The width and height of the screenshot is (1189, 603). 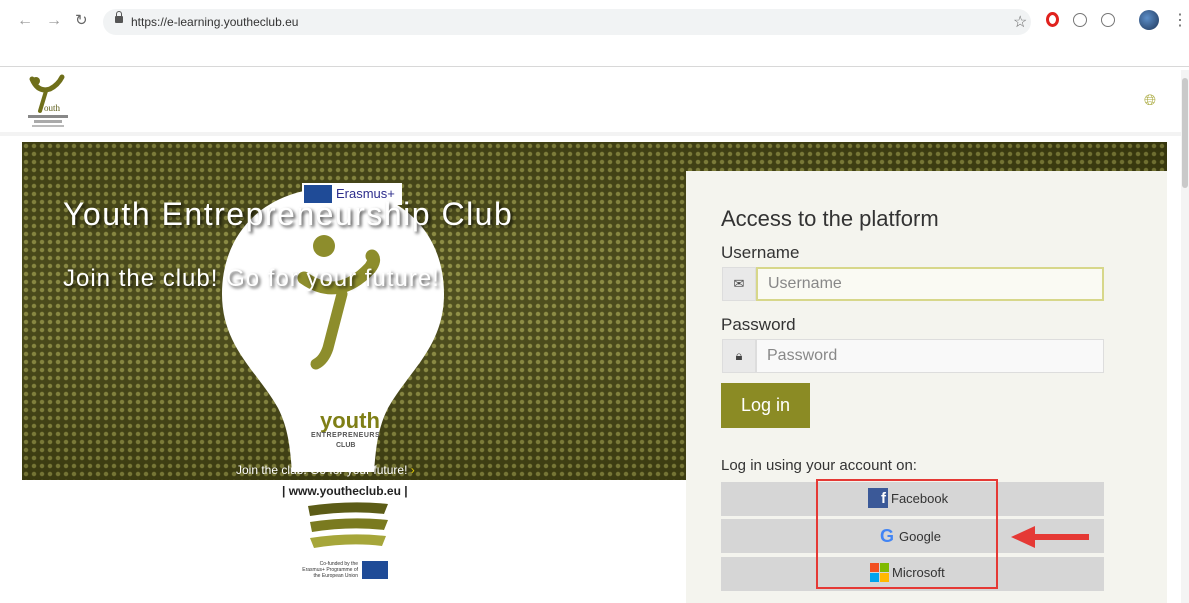 What do you see at coordinates (1150, 100) in the screenshot?
I see `globe-icon: 🌐︎` at bounding box center [1150, 100].